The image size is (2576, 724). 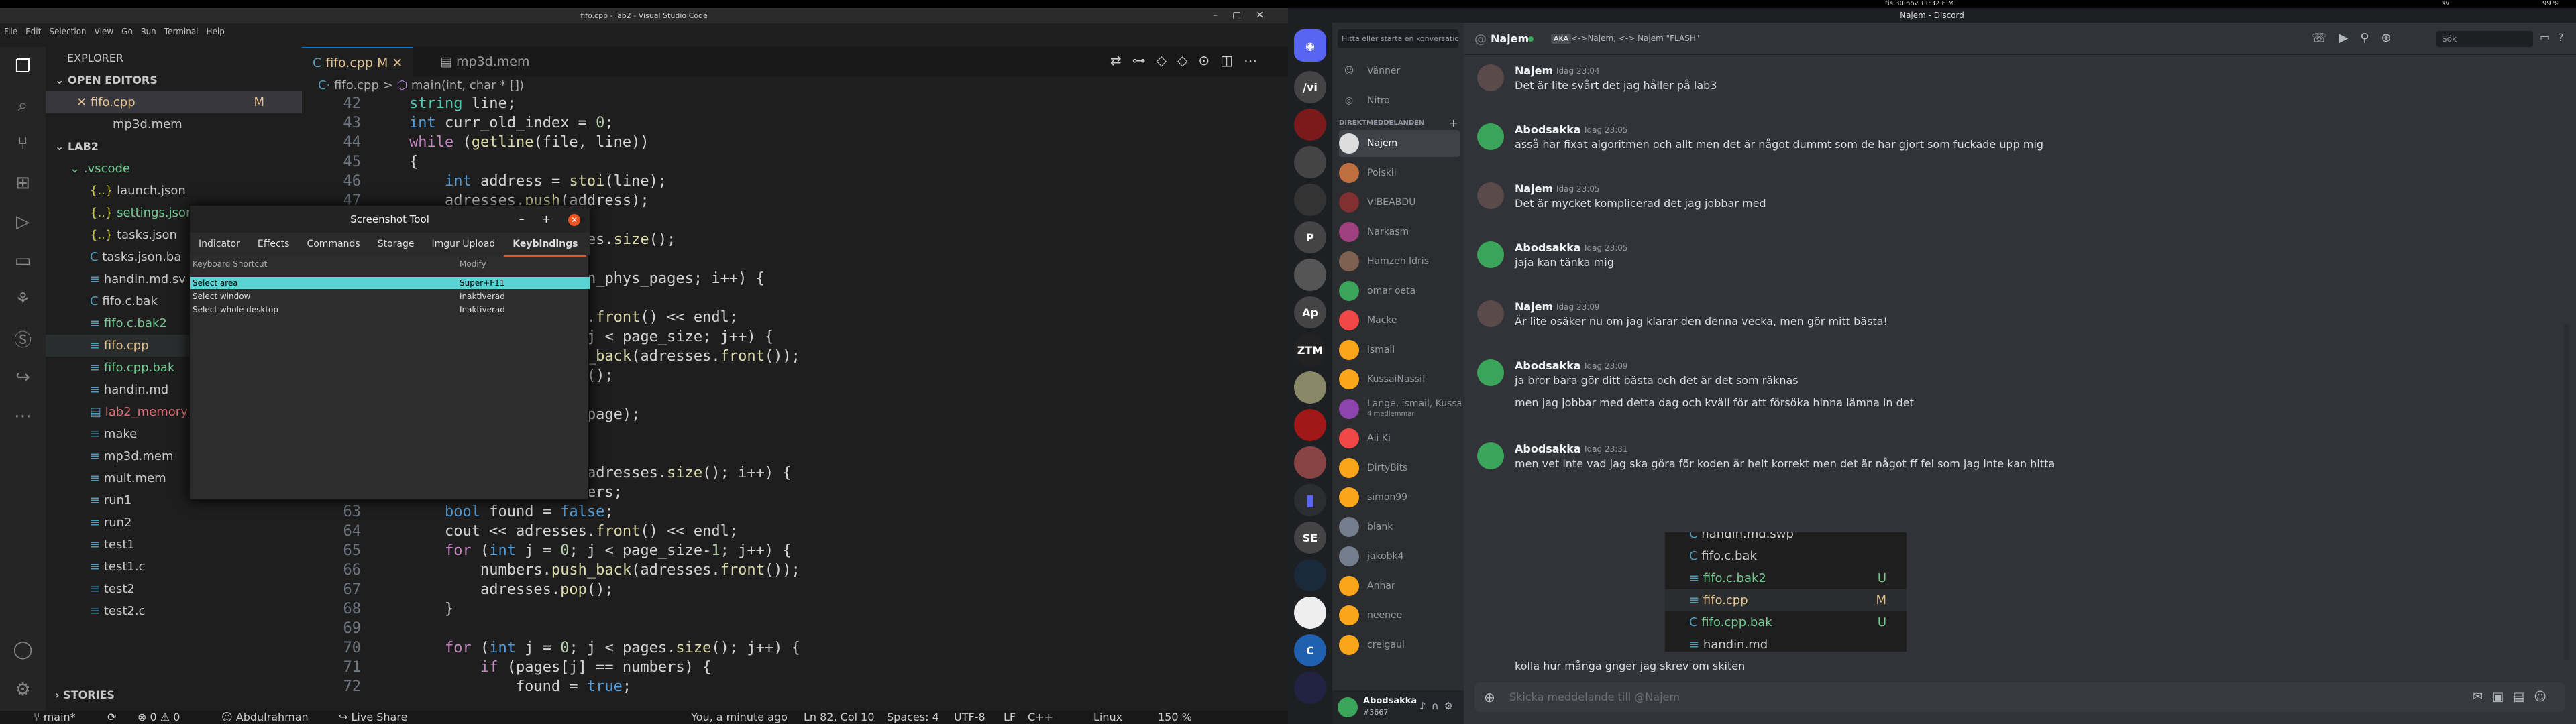 I want to click on chat-search-input: Sök, so click(x=2484, y=39).